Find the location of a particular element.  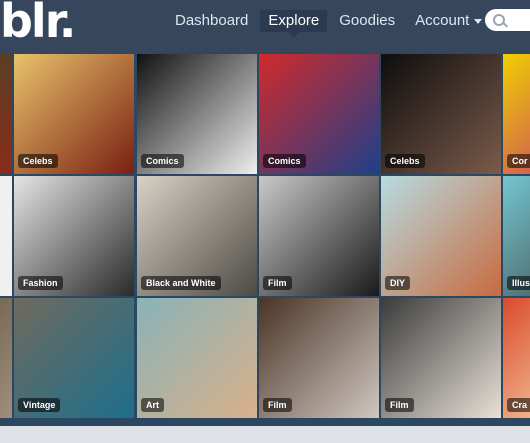

explore-tile: Fashion is located at coordinates (74, 236).